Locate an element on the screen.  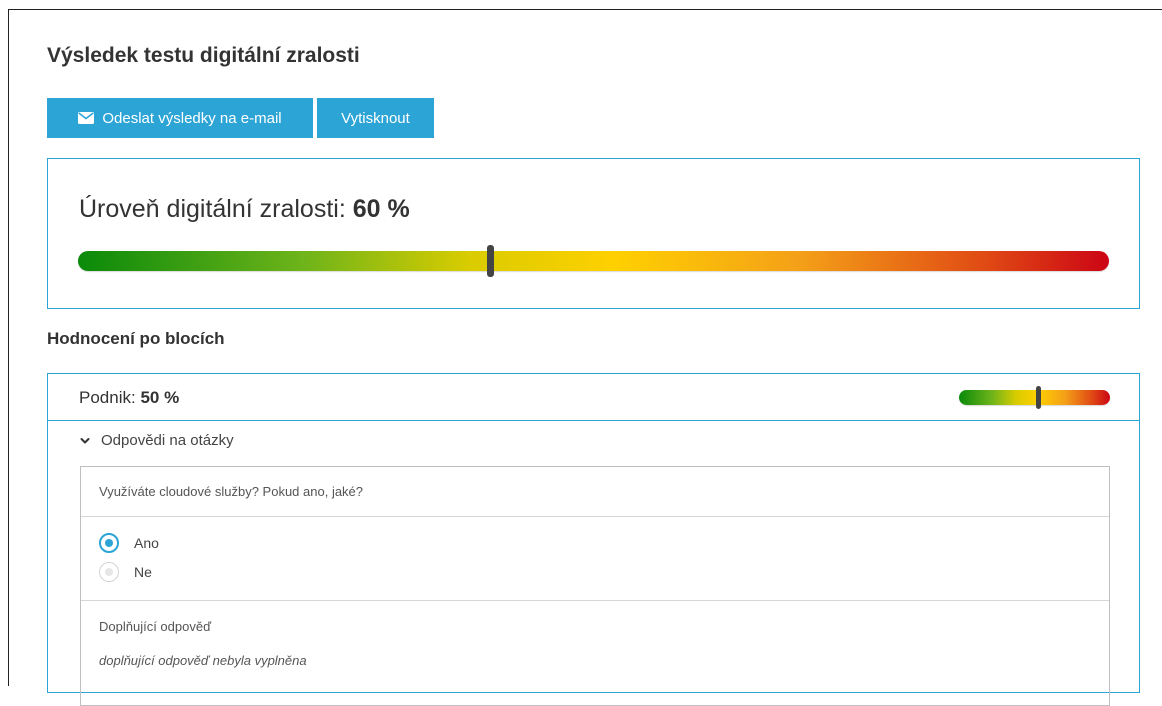
radio-label-ano: Ano is located at coordinates (146, 543).